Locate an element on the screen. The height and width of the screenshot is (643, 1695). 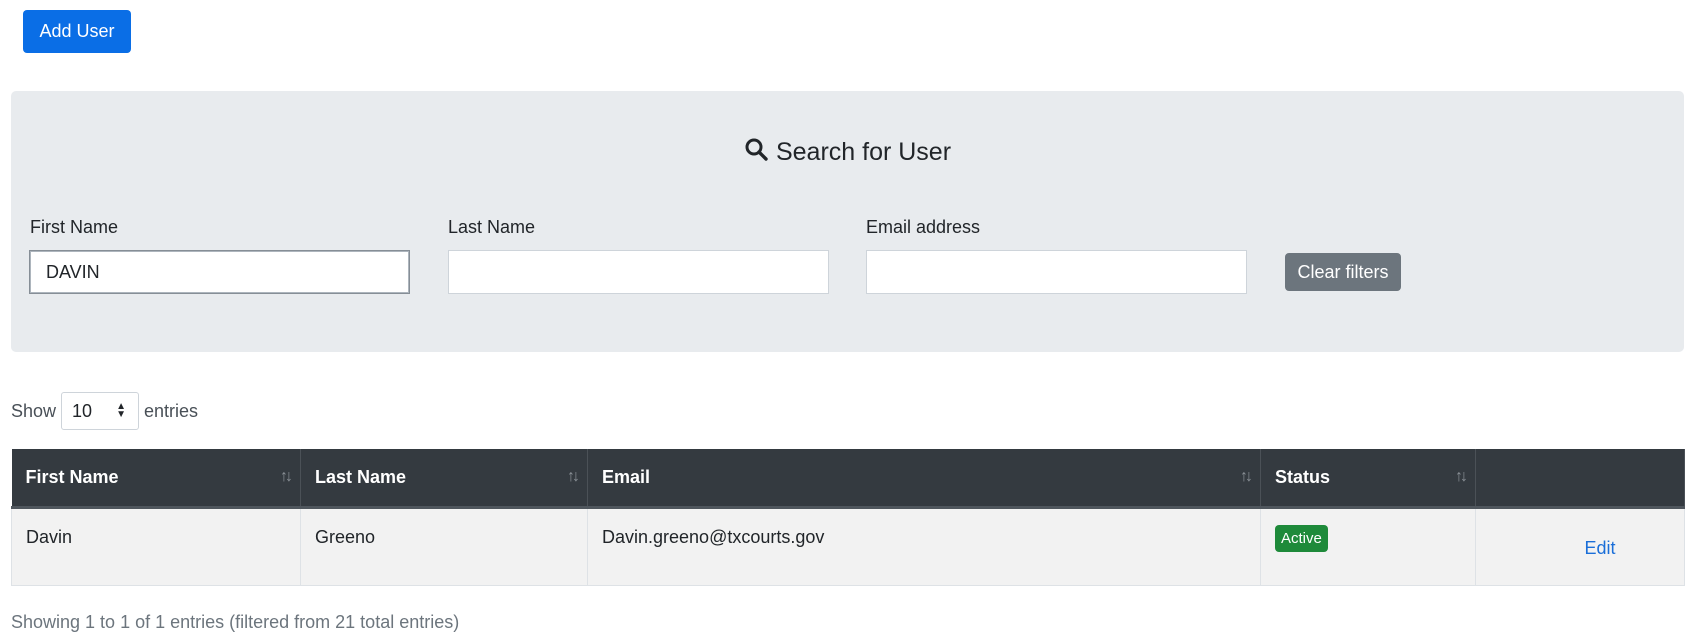
column-header-email: Email ↑↓ is located at coordinates (924, 479).